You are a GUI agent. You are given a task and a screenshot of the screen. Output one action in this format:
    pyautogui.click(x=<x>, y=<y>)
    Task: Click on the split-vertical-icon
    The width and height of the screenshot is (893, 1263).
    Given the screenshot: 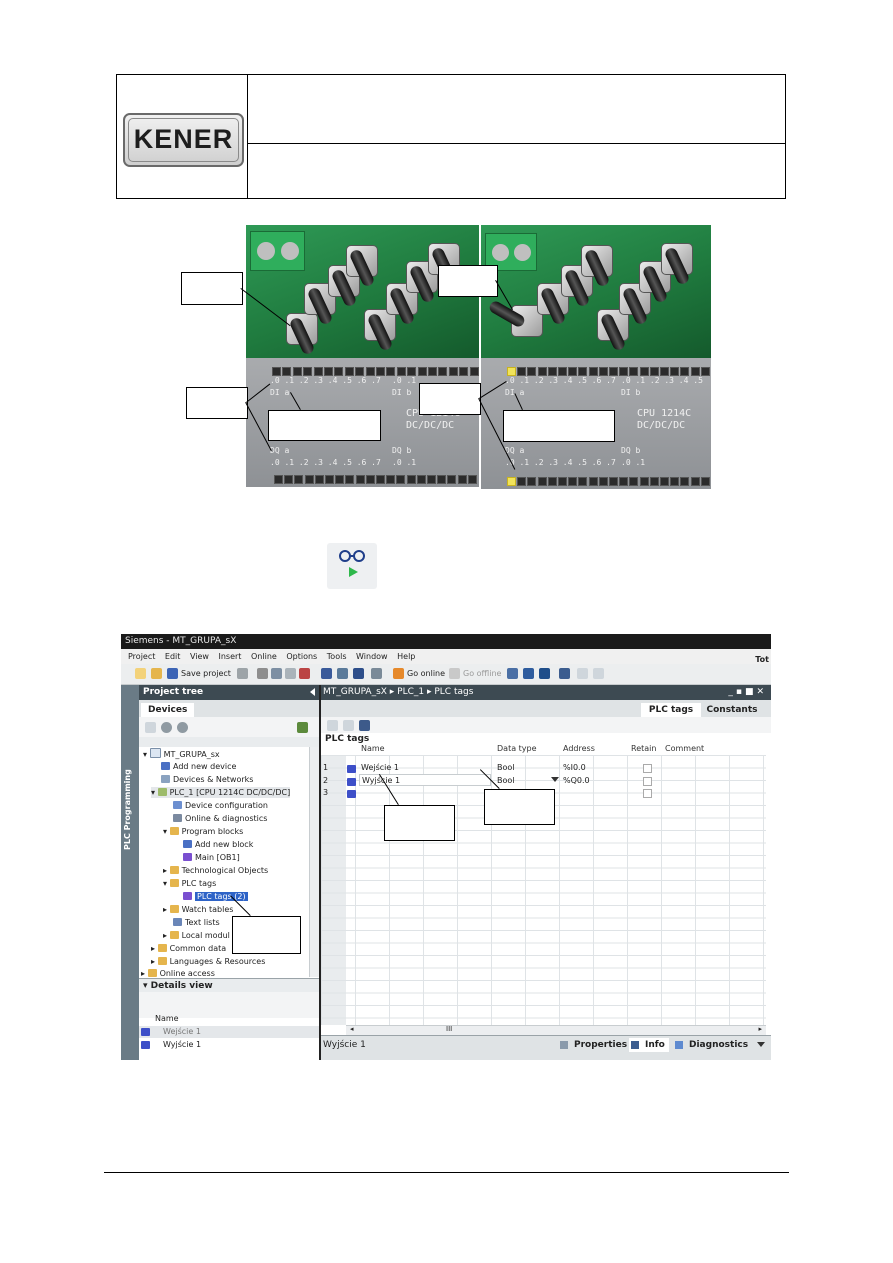 What is the action you would take?
    pyautogui.click(x=598, y=673)
    